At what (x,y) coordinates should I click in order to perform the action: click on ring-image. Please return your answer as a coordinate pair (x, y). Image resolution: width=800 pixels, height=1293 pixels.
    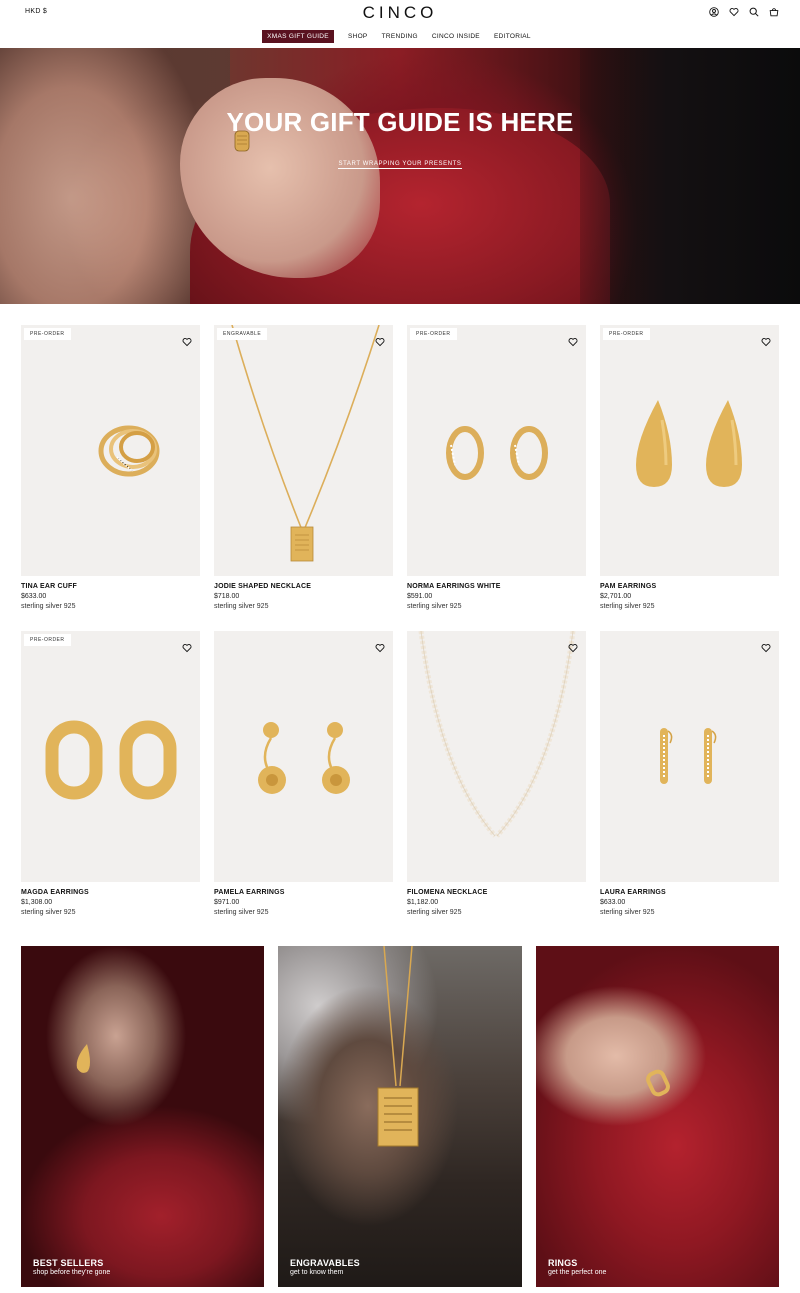
    Looking at the image, I should click on (658, 1083).